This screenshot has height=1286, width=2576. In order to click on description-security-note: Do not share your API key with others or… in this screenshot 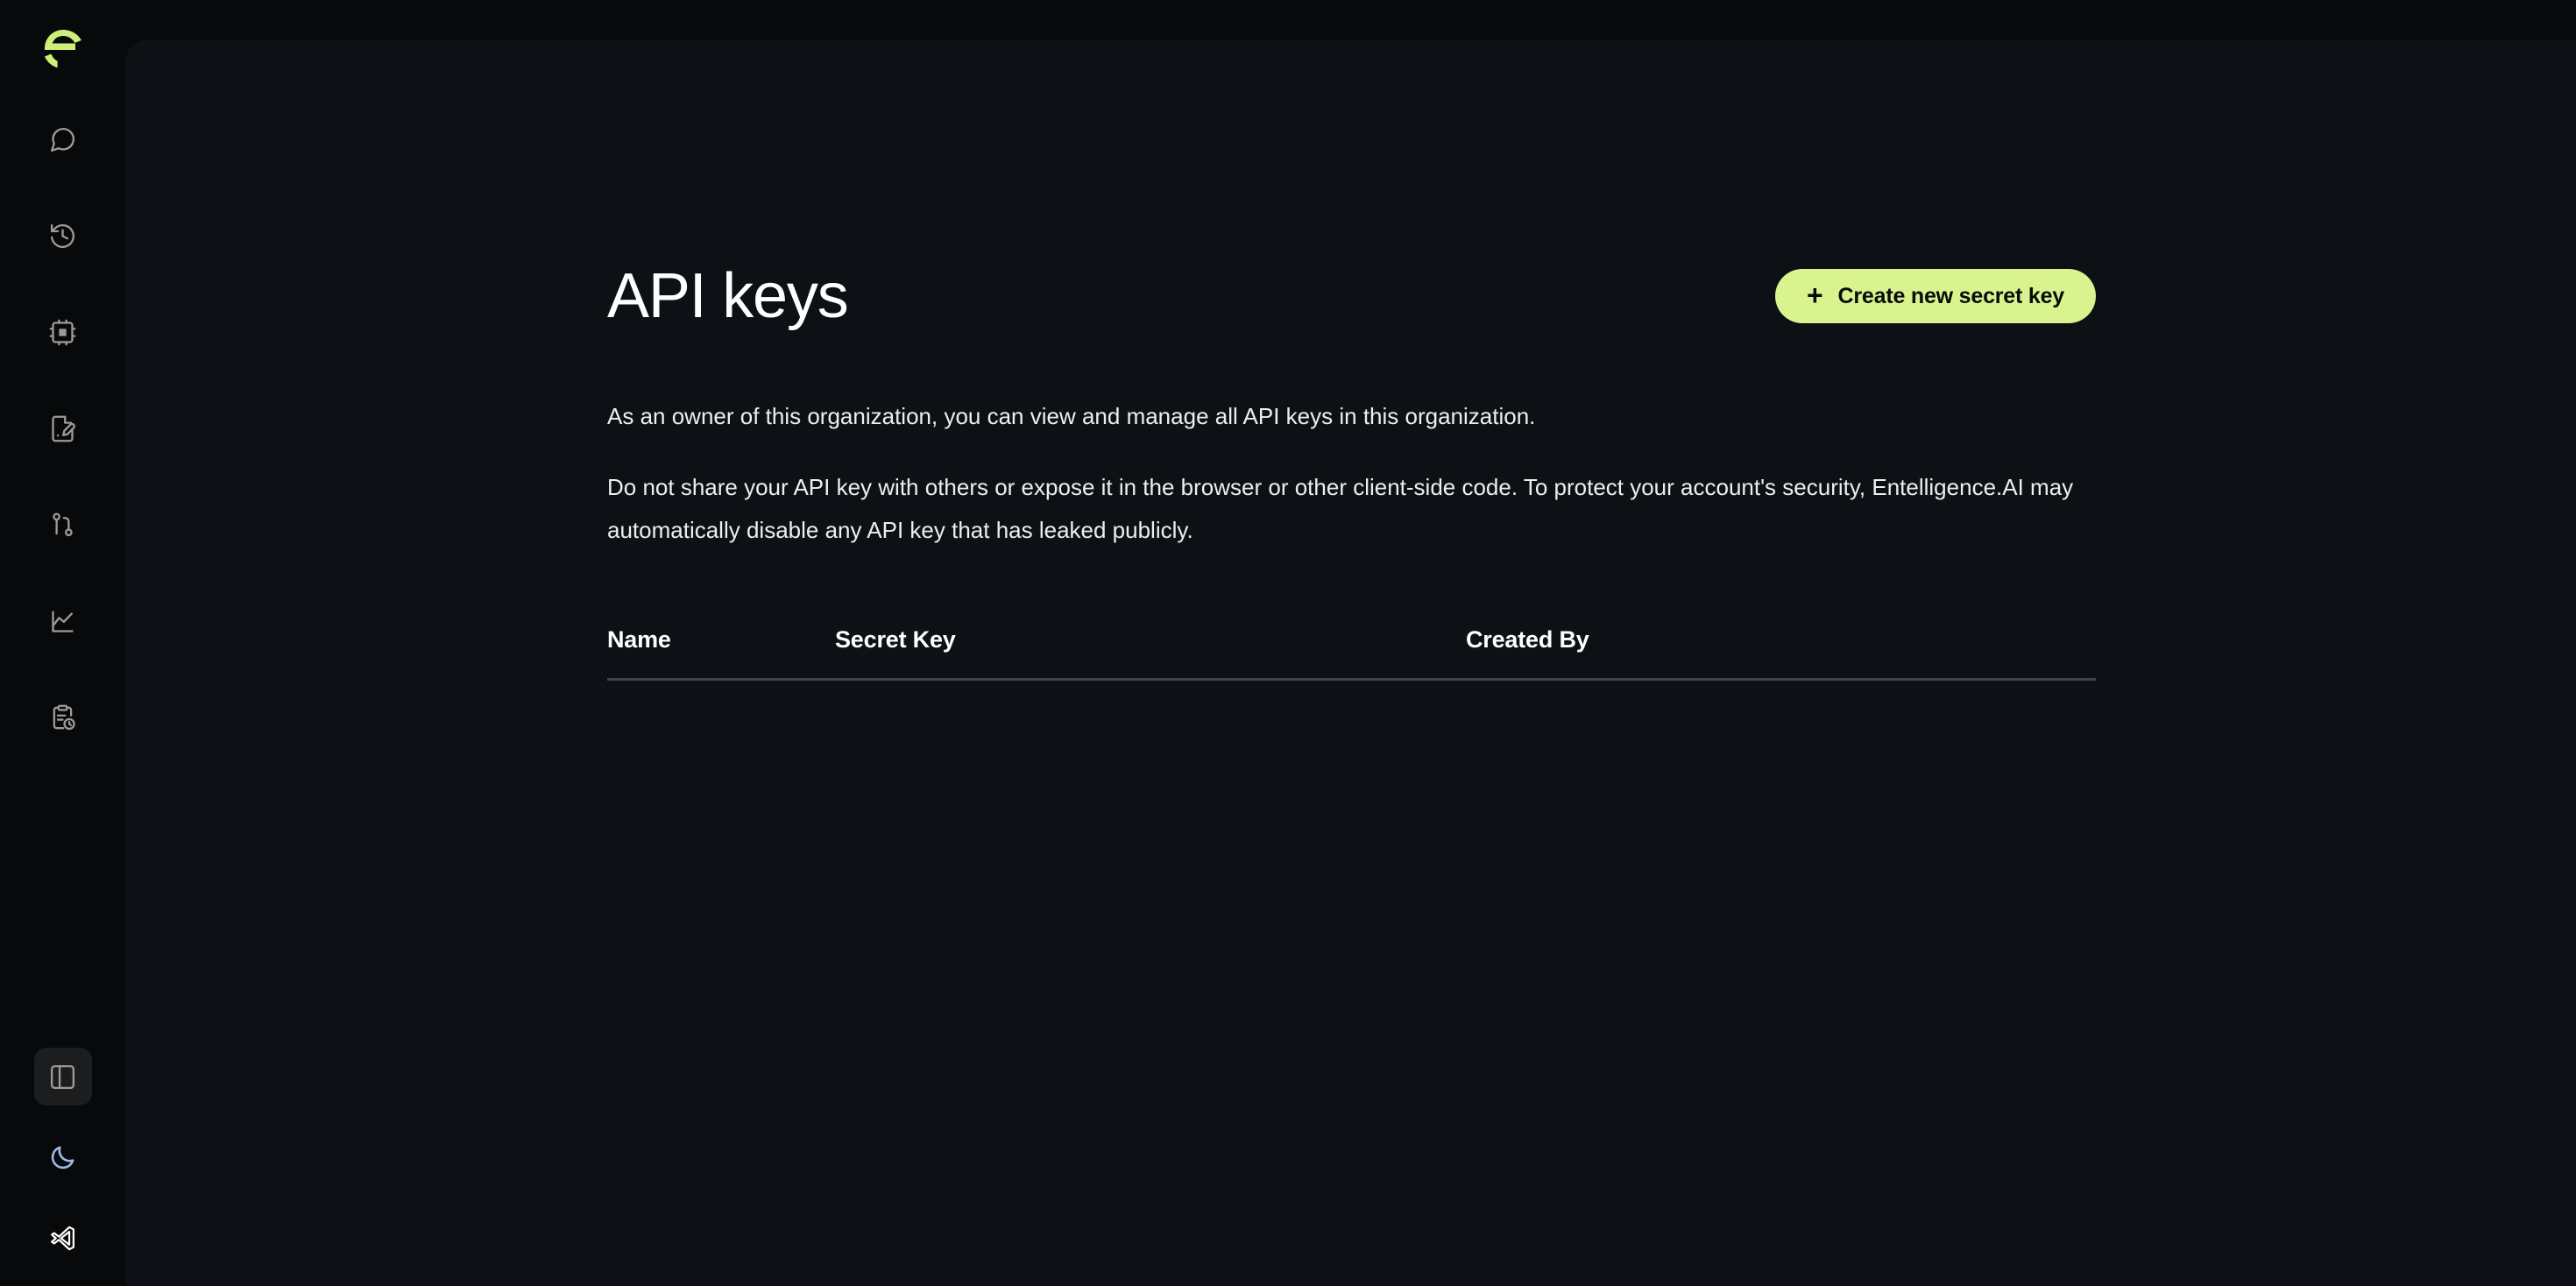, I will do `click(1340, 508)`.